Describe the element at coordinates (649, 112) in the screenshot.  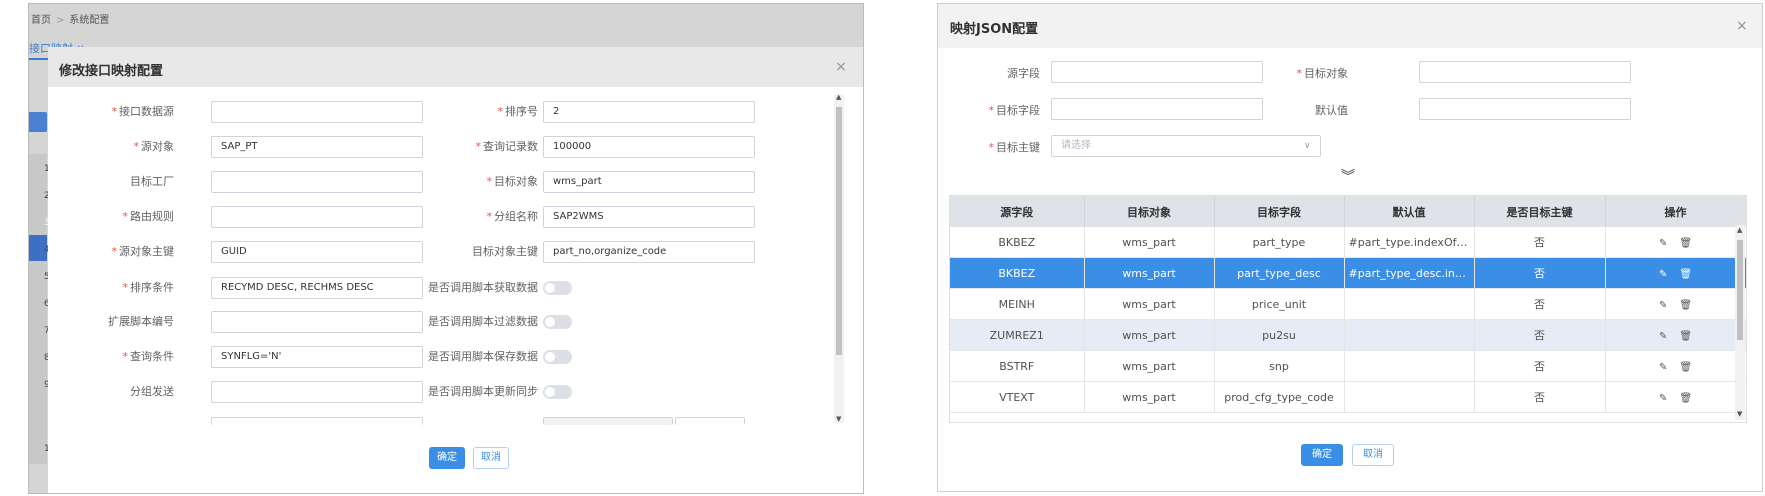
I see `sort-no-input: 2` at that location.